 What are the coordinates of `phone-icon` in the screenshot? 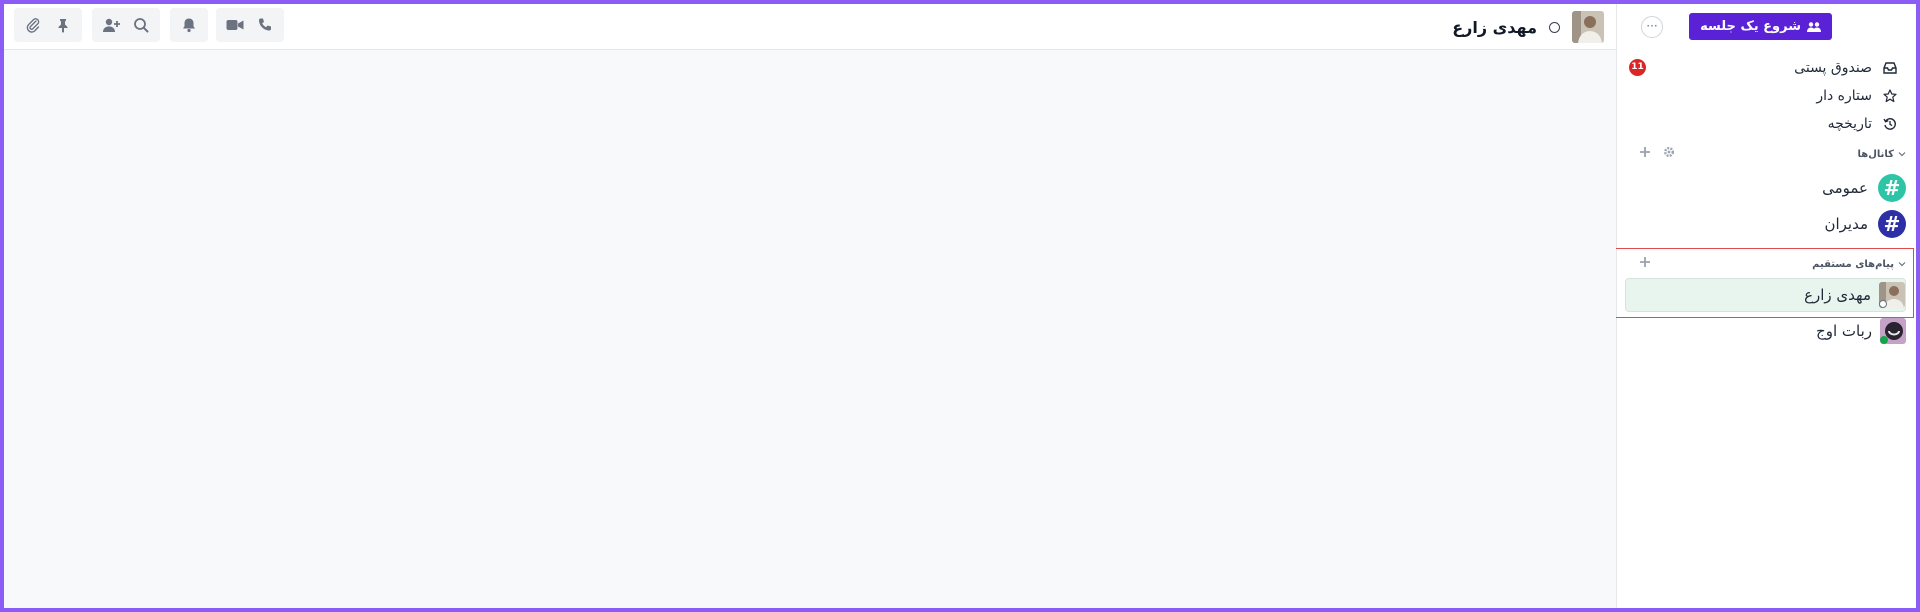 It's located at (265, 25).